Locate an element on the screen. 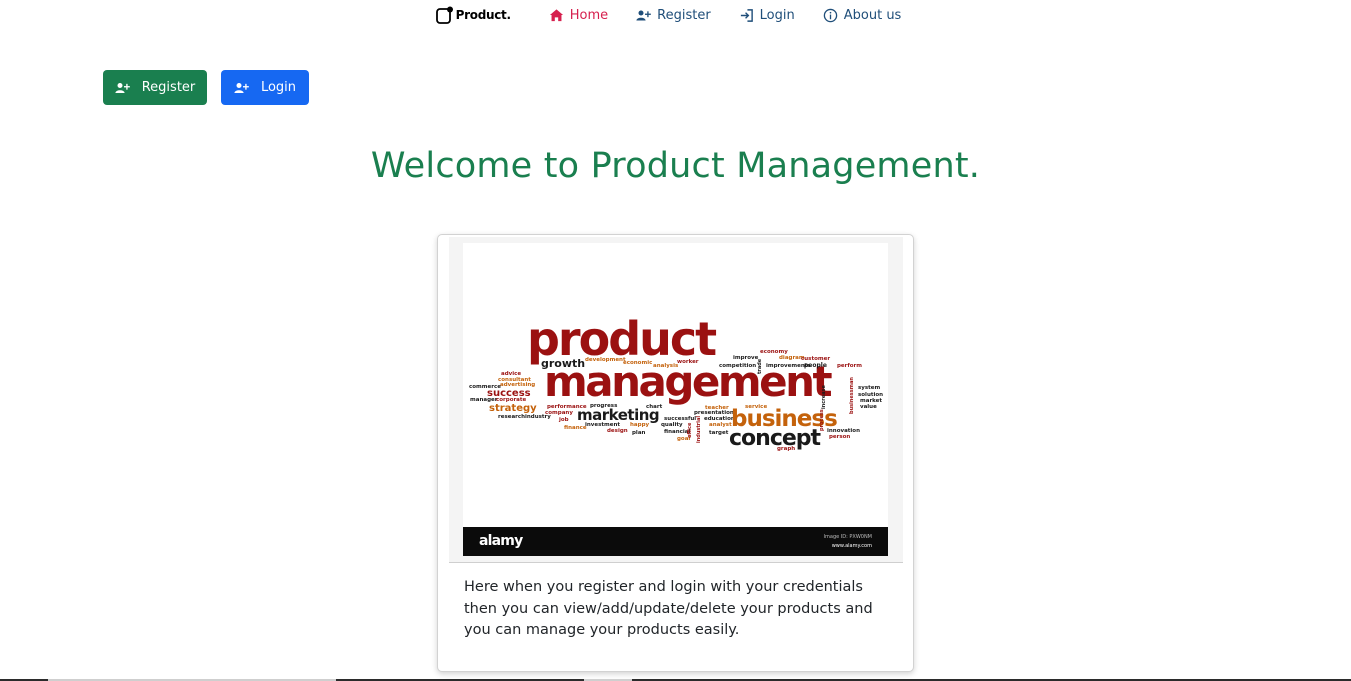 This screenshot has width=1351, height=681. stock-logo: alamy is located at coordinates (501, 541).